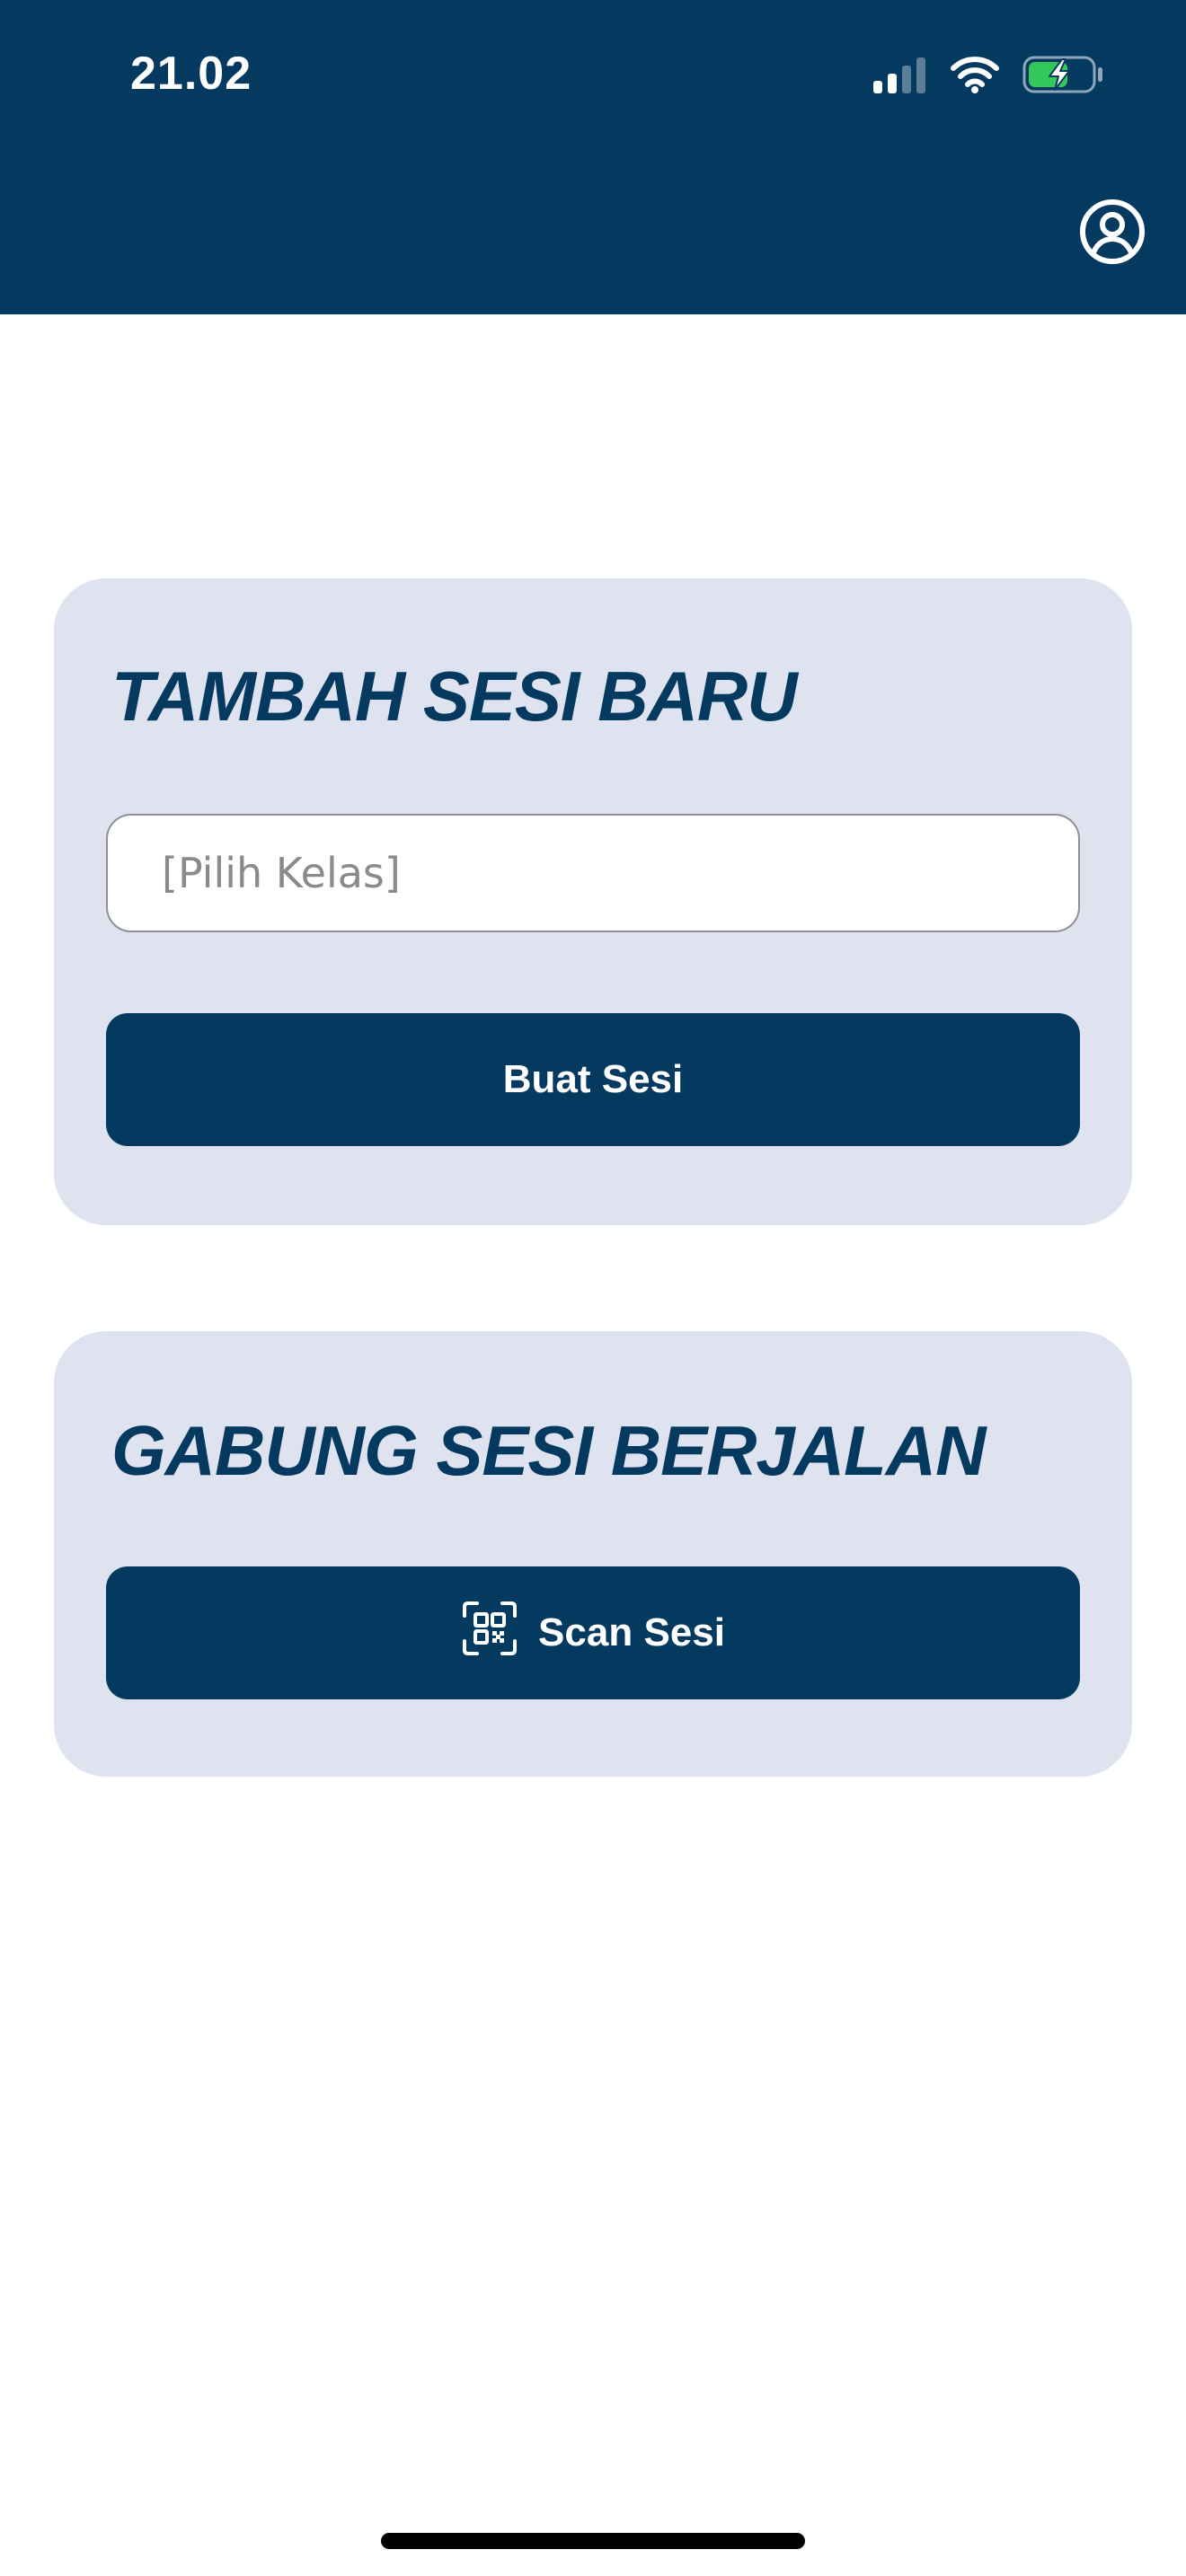  Describe the element at coordinates (593, 873) in the screenshot. I see `class-select: [Pilih Kelas]` at that location.